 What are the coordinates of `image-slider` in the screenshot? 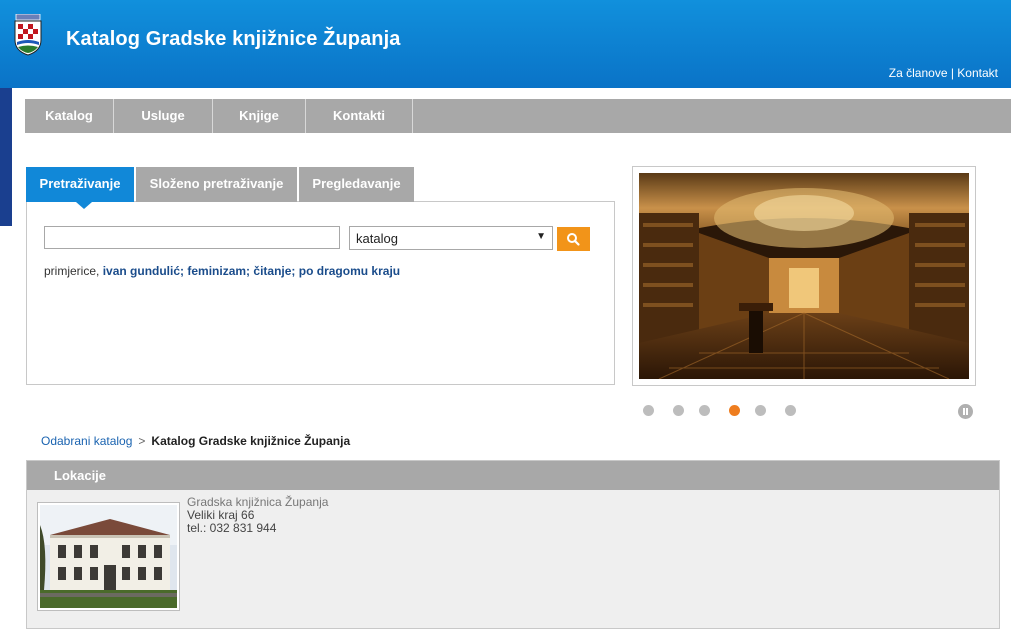 It's located at (804, 276).